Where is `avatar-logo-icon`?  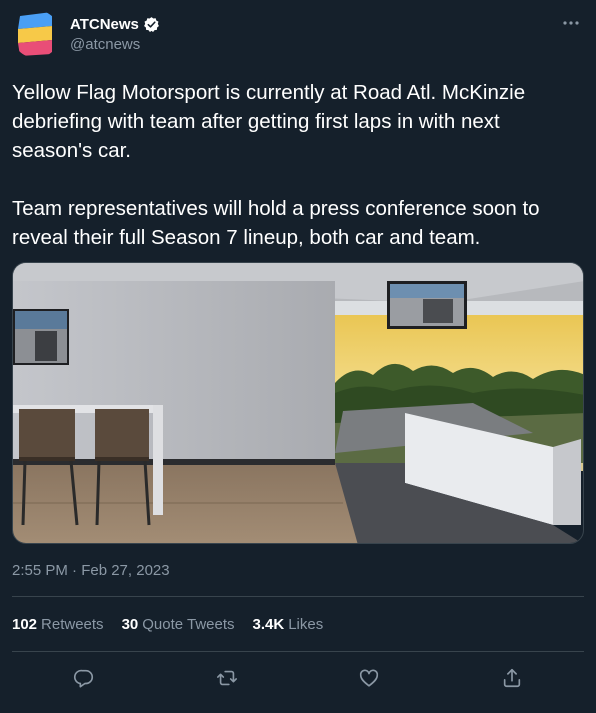
avatar-logo-icon is located at coordinates (36, 34).